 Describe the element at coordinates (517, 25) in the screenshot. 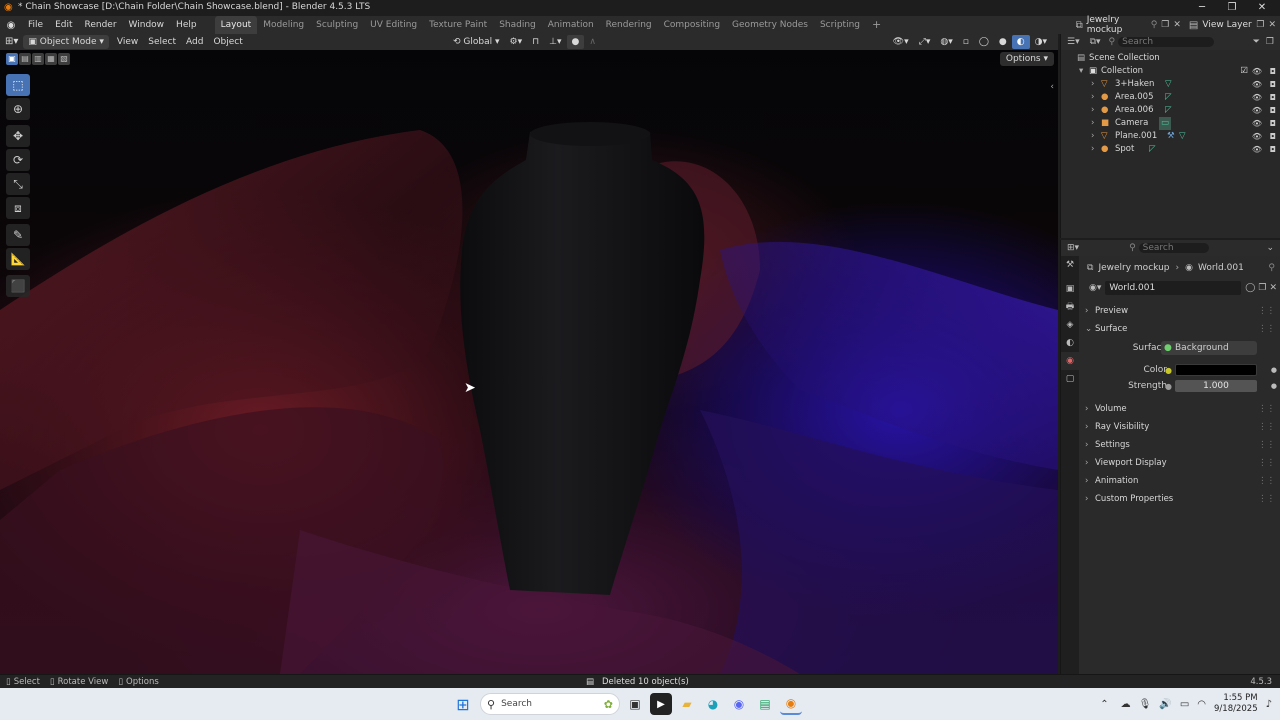

I see `tab-shading: Shading` at that location.